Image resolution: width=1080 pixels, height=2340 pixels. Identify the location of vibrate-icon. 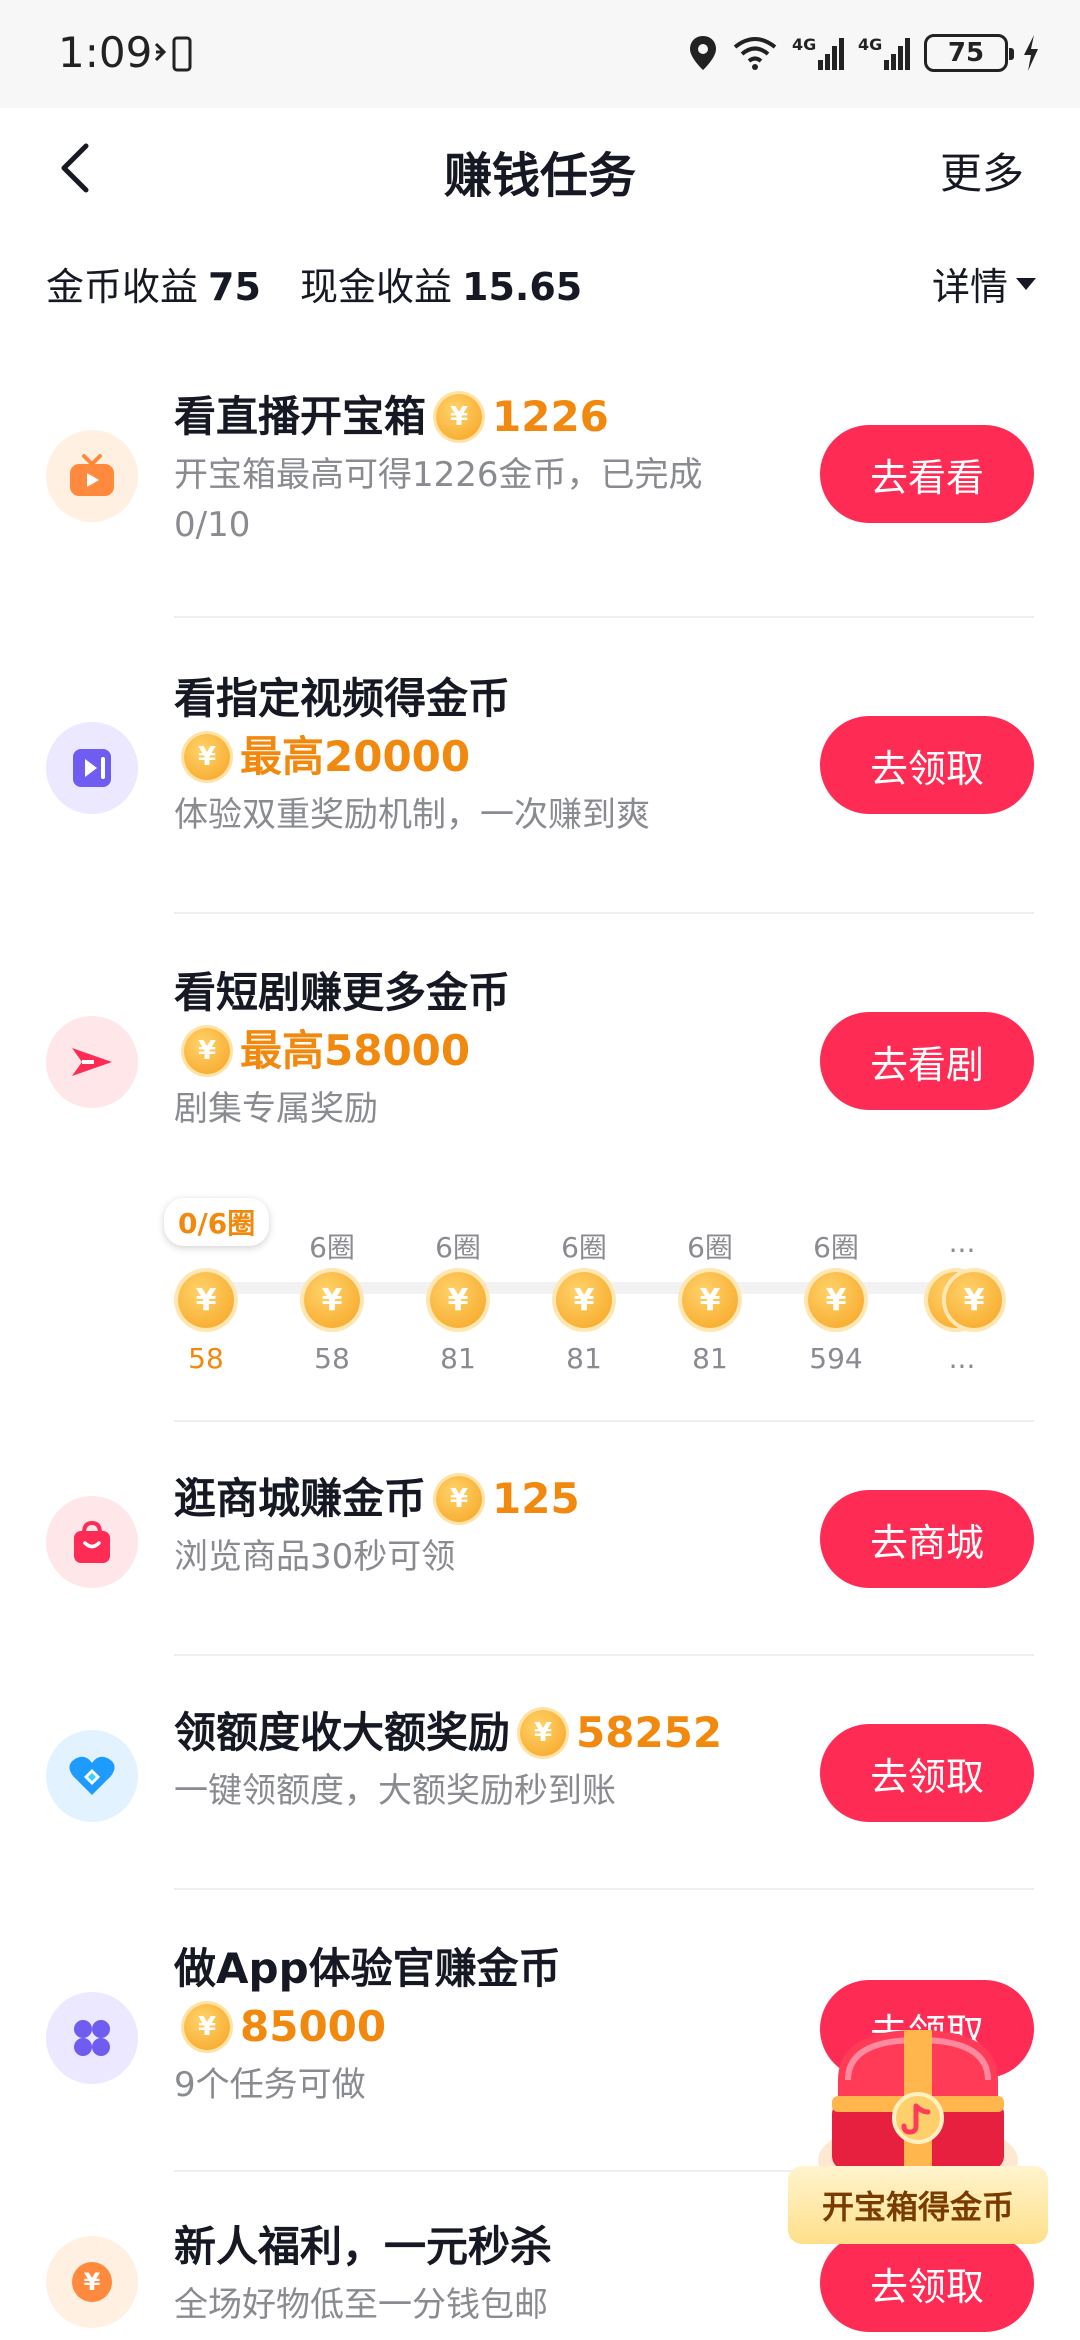
(173, 54).